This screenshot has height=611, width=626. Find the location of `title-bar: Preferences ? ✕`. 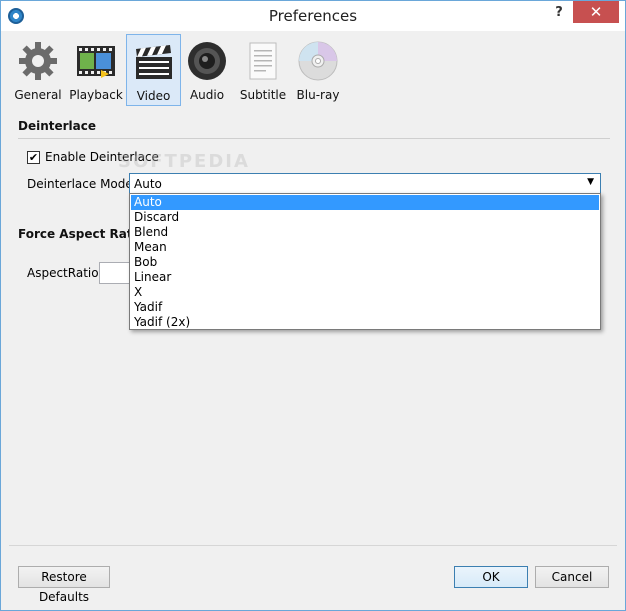

title-bar: Preferences ? ✕ is located at coordinates (313, 16).